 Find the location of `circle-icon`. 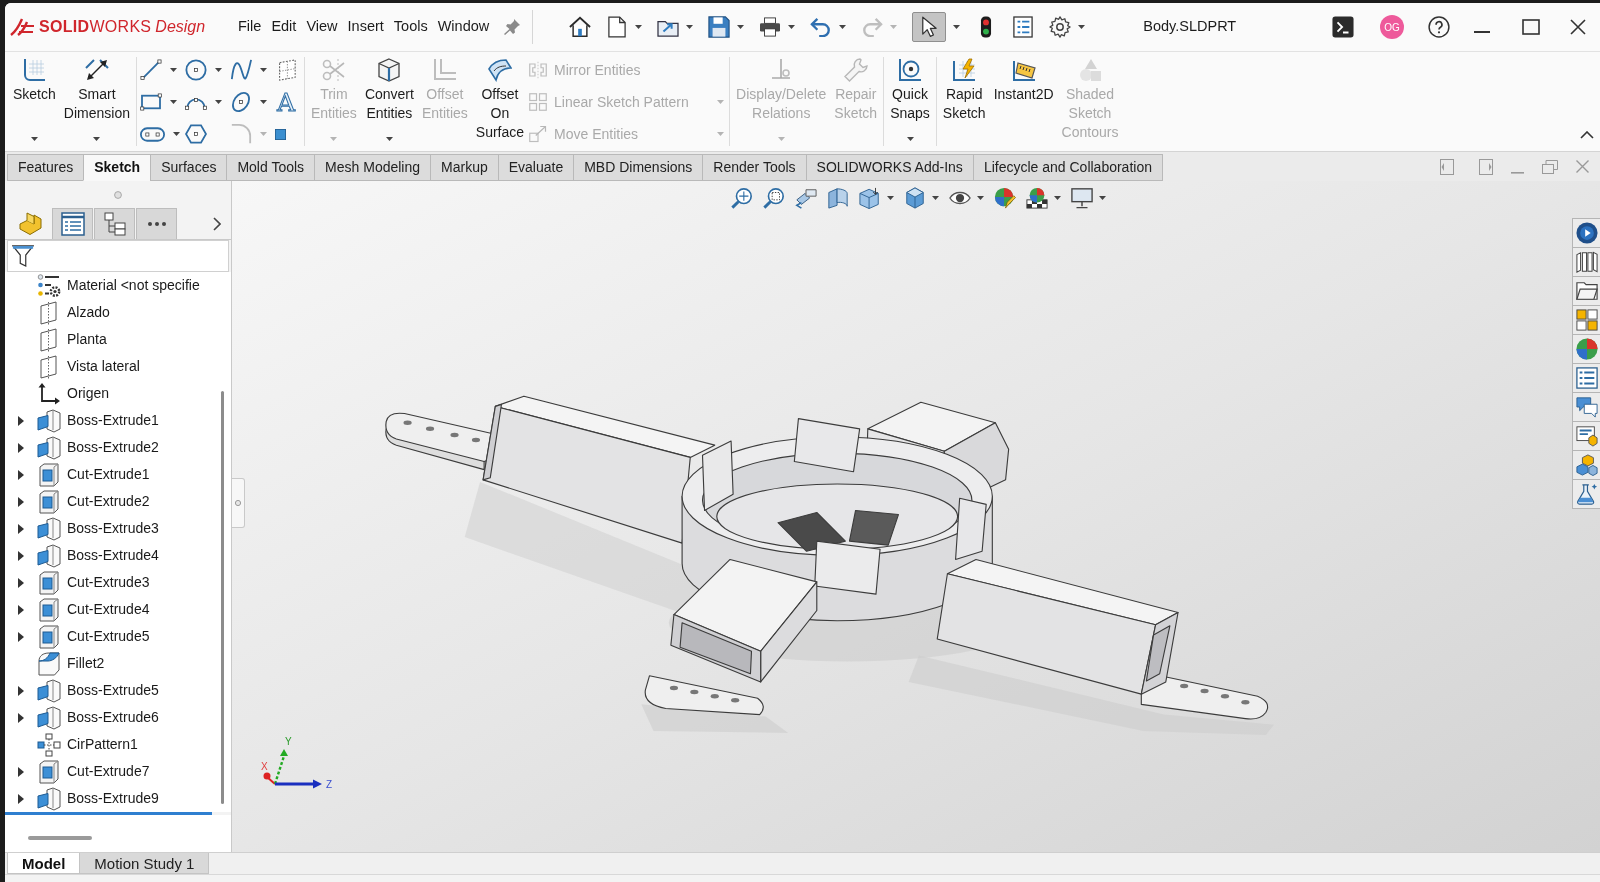

circle-icon is located at coordinates (195, 70).